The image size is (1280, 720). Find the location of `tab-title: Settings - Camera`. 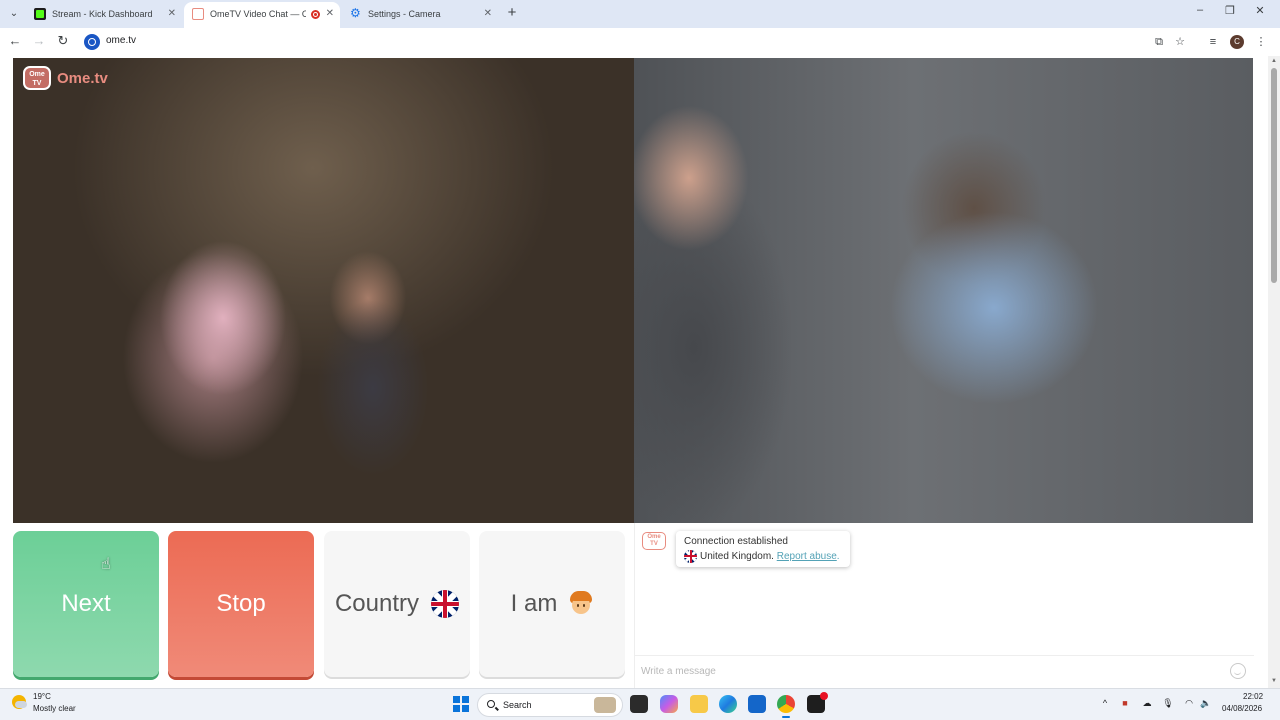

tab-title: Settings - Camera is located at coordinates (404, 14).